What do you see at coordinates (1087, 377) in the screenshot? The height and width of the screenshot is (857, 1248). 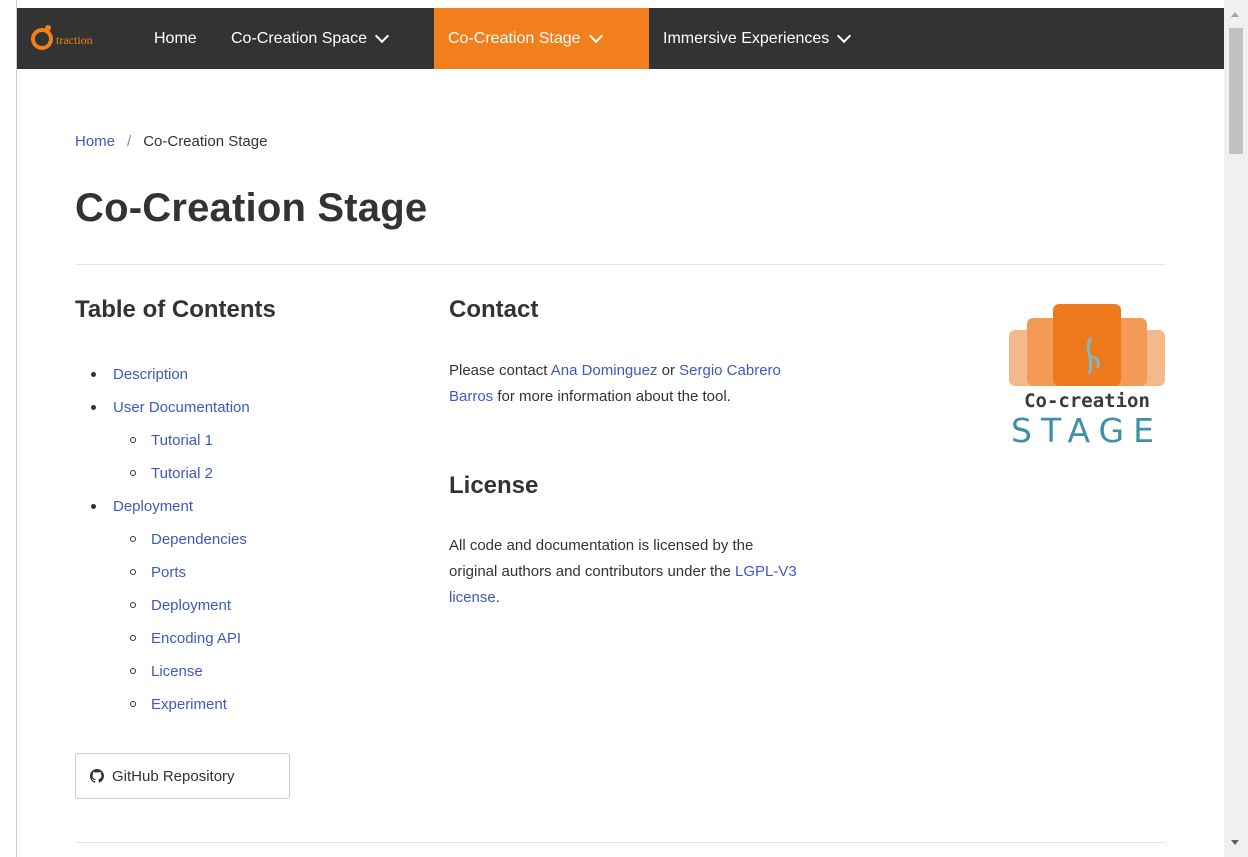 I see `co-creation-stage-logo: Co-creation STAGE` at bounding box center [1087, 377].